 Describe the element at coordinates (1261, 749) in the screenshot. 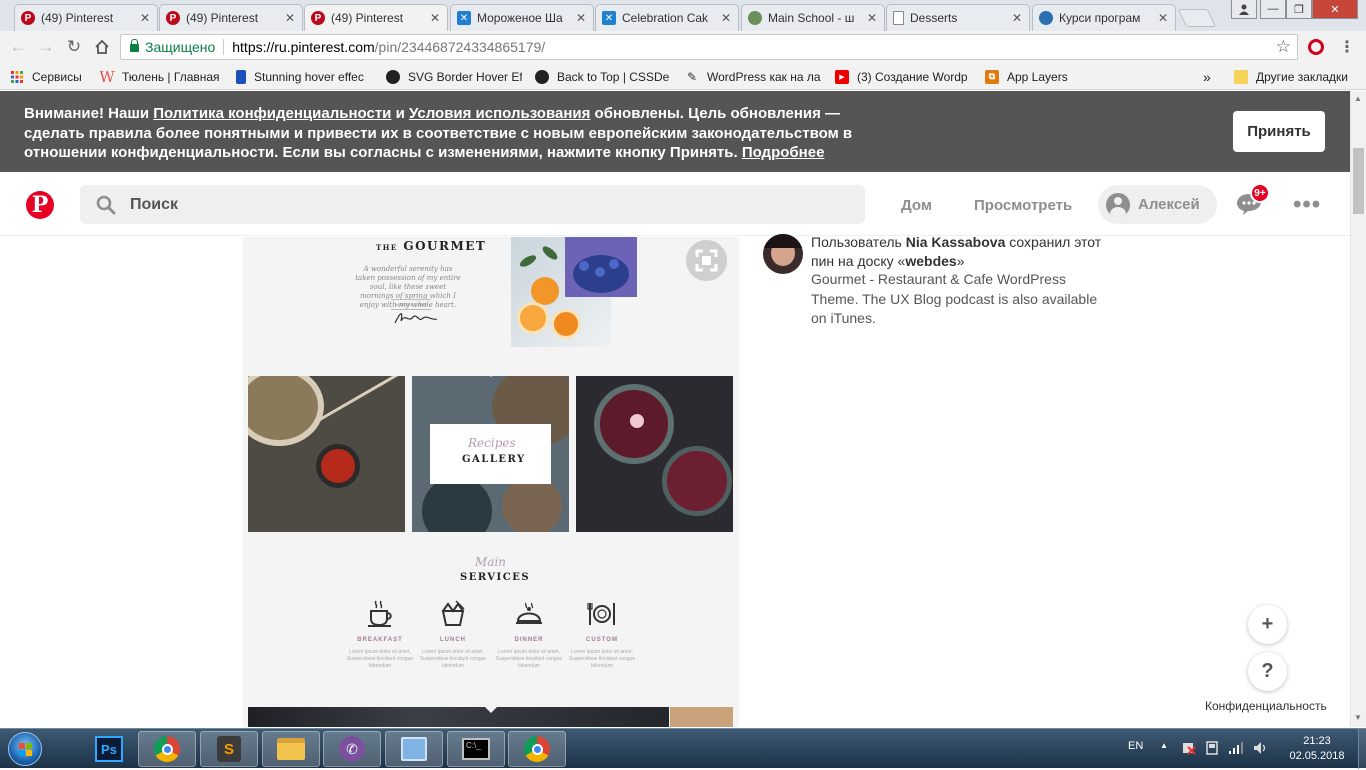

I see `volume-icon` at that location.